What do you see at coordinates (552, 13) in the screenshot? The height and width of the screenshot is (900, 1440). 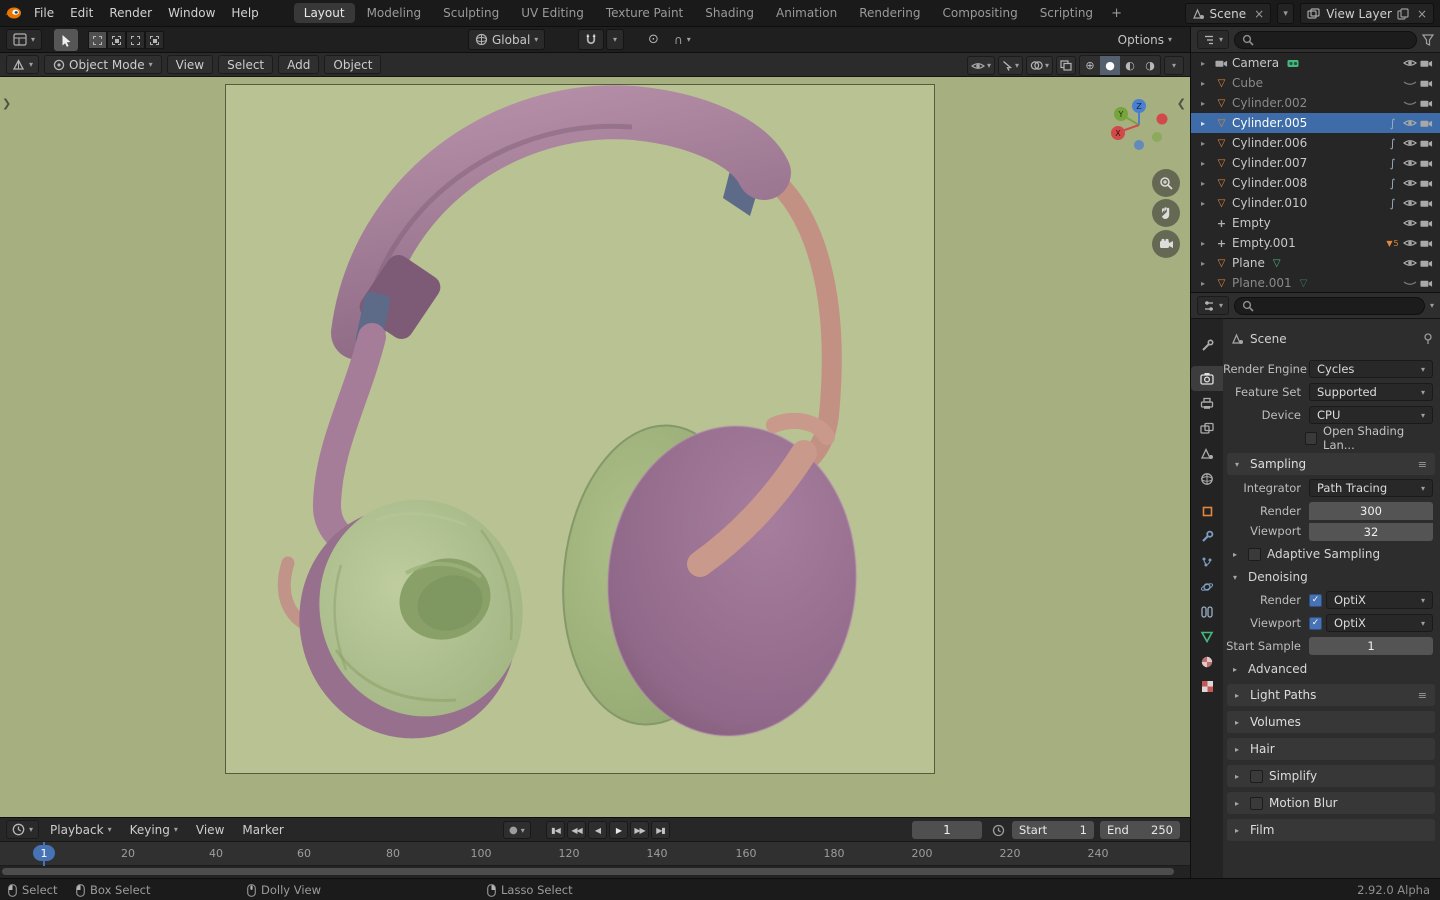 I see `workspace-tab: UV Editing` at bounding box center [552, 13].